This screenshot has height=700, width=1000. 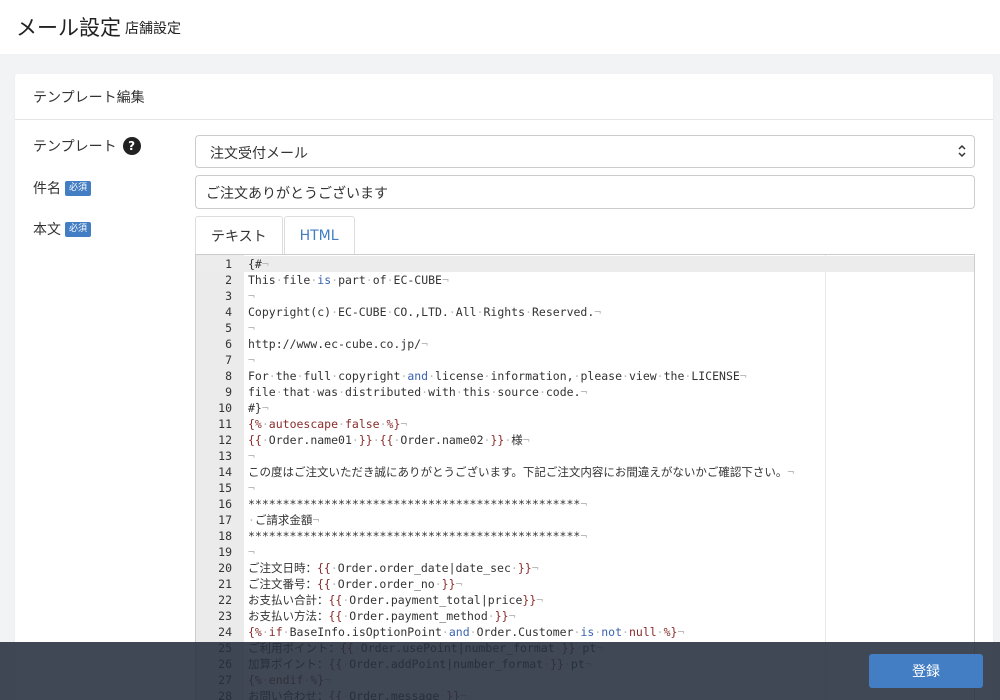 I want to click on code-line: 6 http://www.ec-cube.co.jp/¬, so click(x=585, y=344).